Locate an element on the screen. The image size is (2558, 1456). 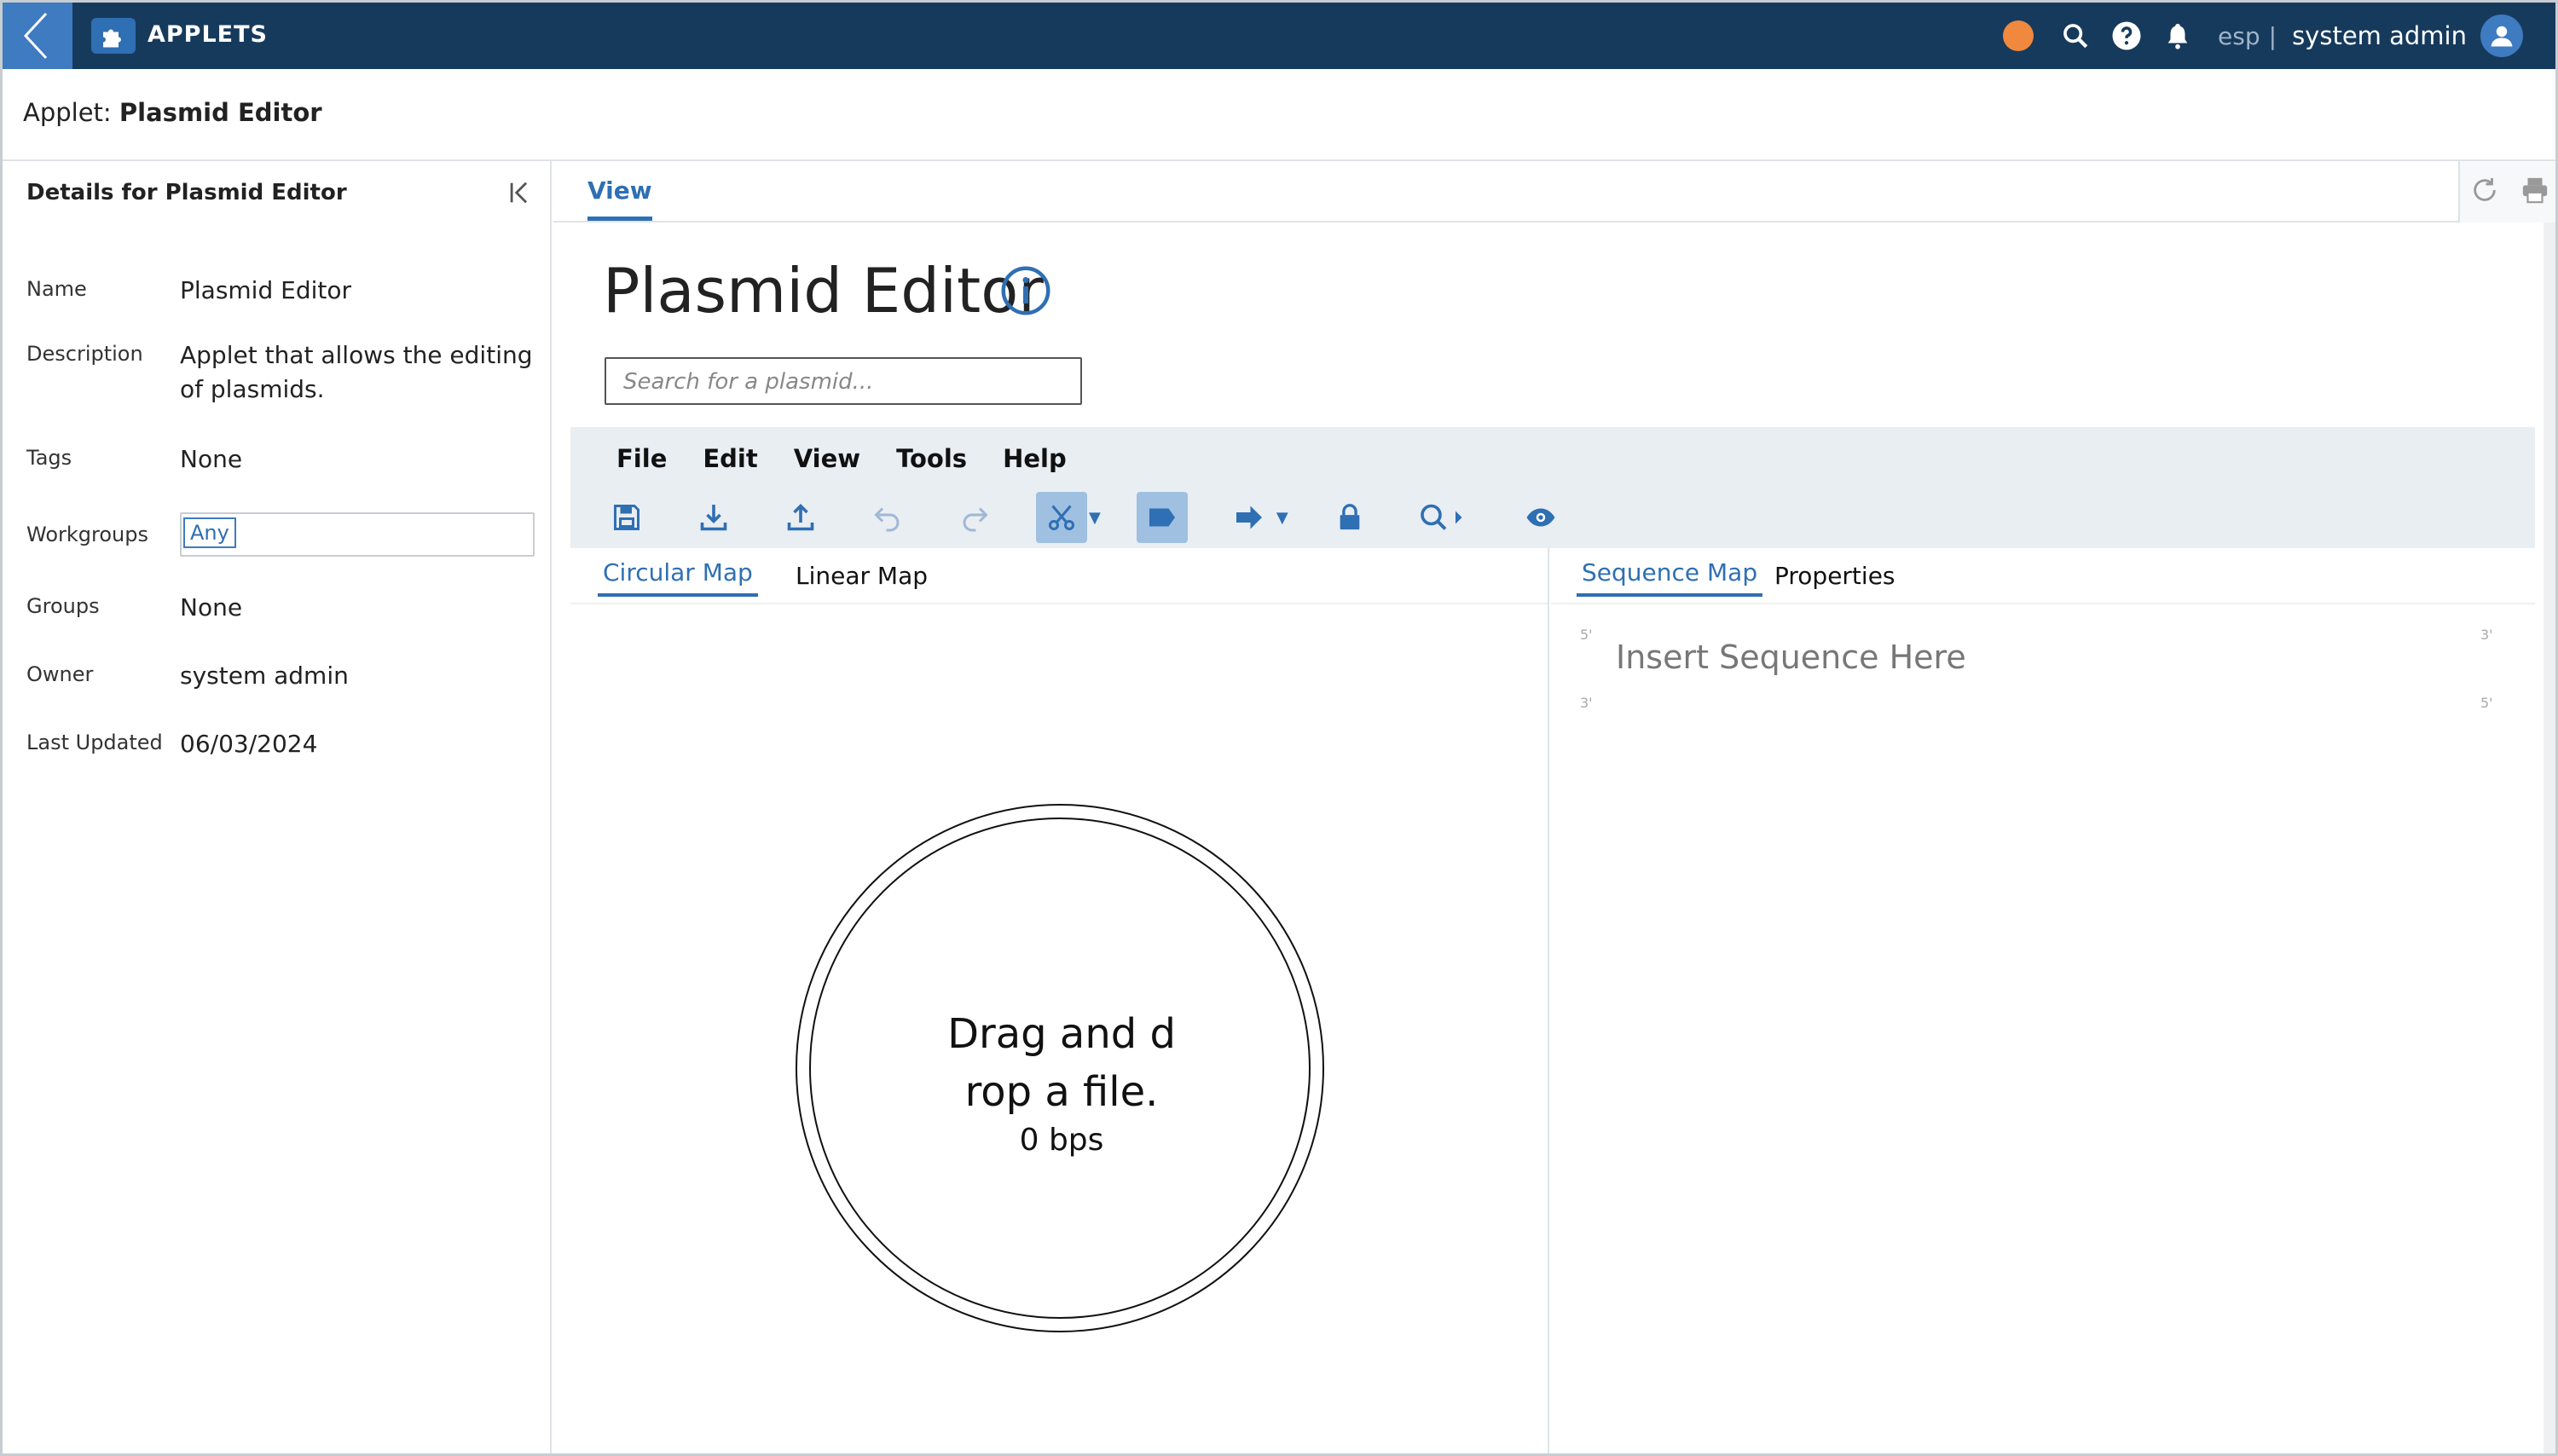
breadcrumb-applet-name: Plasmid Editor is located at coordinates (220, 112).